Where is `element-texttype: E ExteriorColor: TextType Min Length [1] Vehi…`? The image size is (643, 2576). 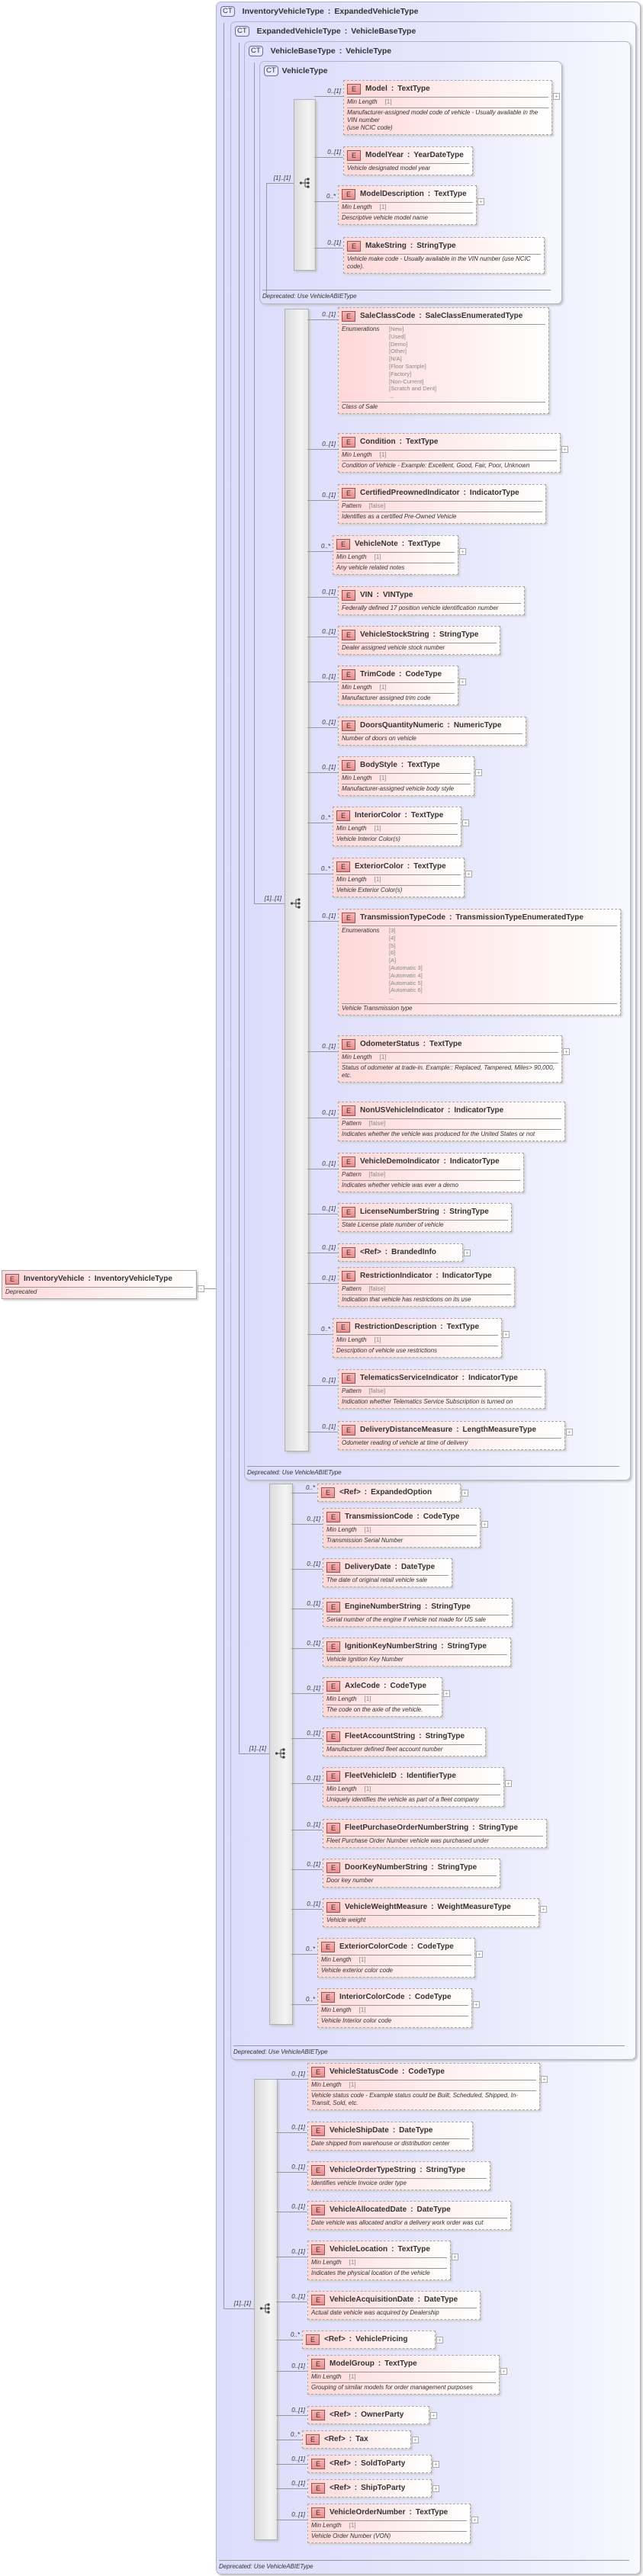 element-texttype: E ExteriorColor: TextType Min Length [1] Vehi… is located at coordinates (399, 877).